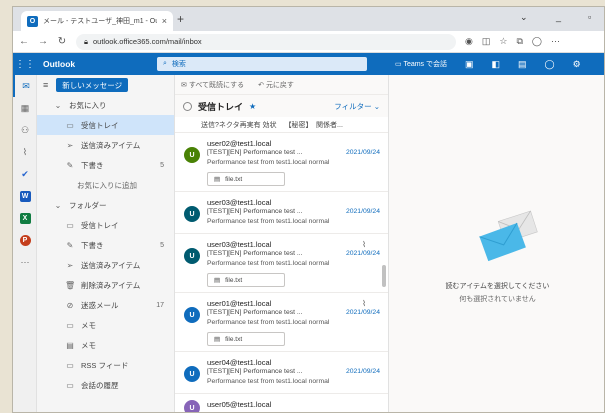 Image resolution: width=605 pixels, height=413 pixels. I want to click on favorite-star-icon: ★, so click(252, 106).